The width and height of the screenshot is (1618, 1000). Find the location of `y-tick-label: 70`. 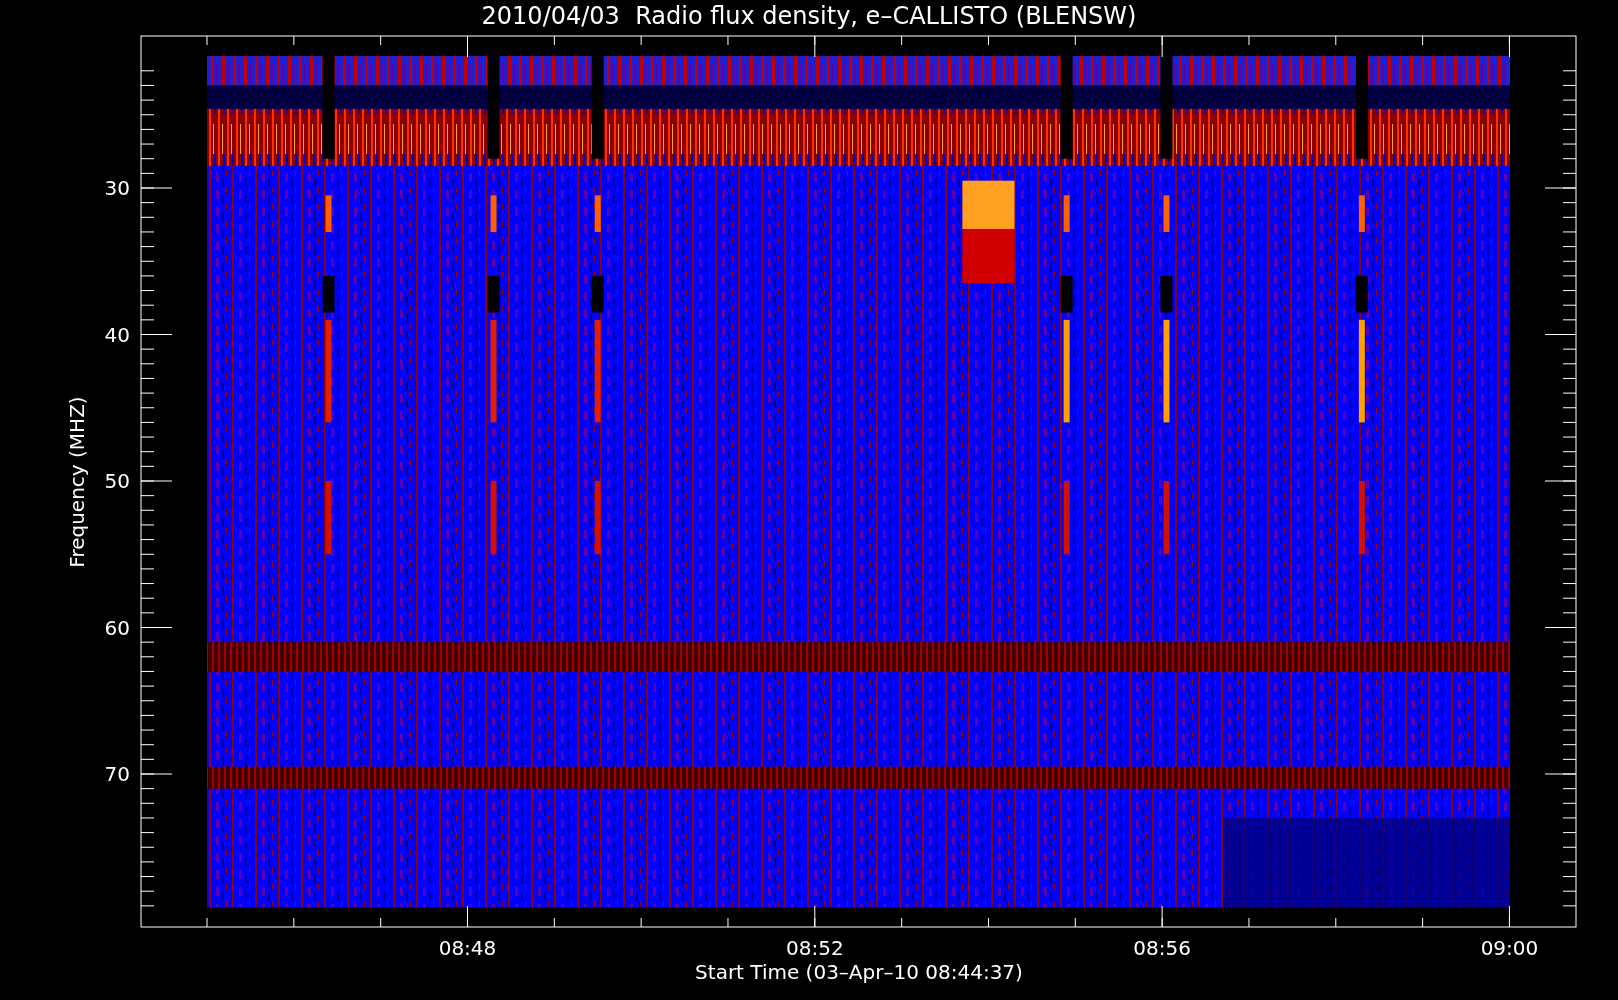

y-tick-label: 70 is located at coordinates (117, 774).